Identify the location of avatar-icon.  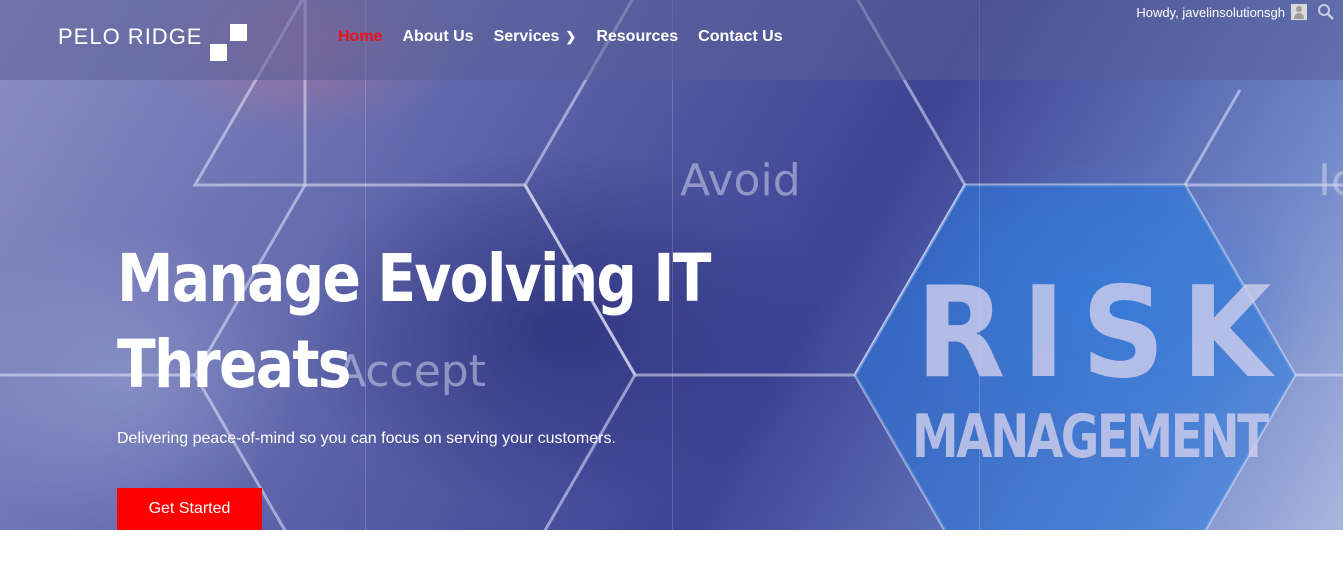
(1299, 12).